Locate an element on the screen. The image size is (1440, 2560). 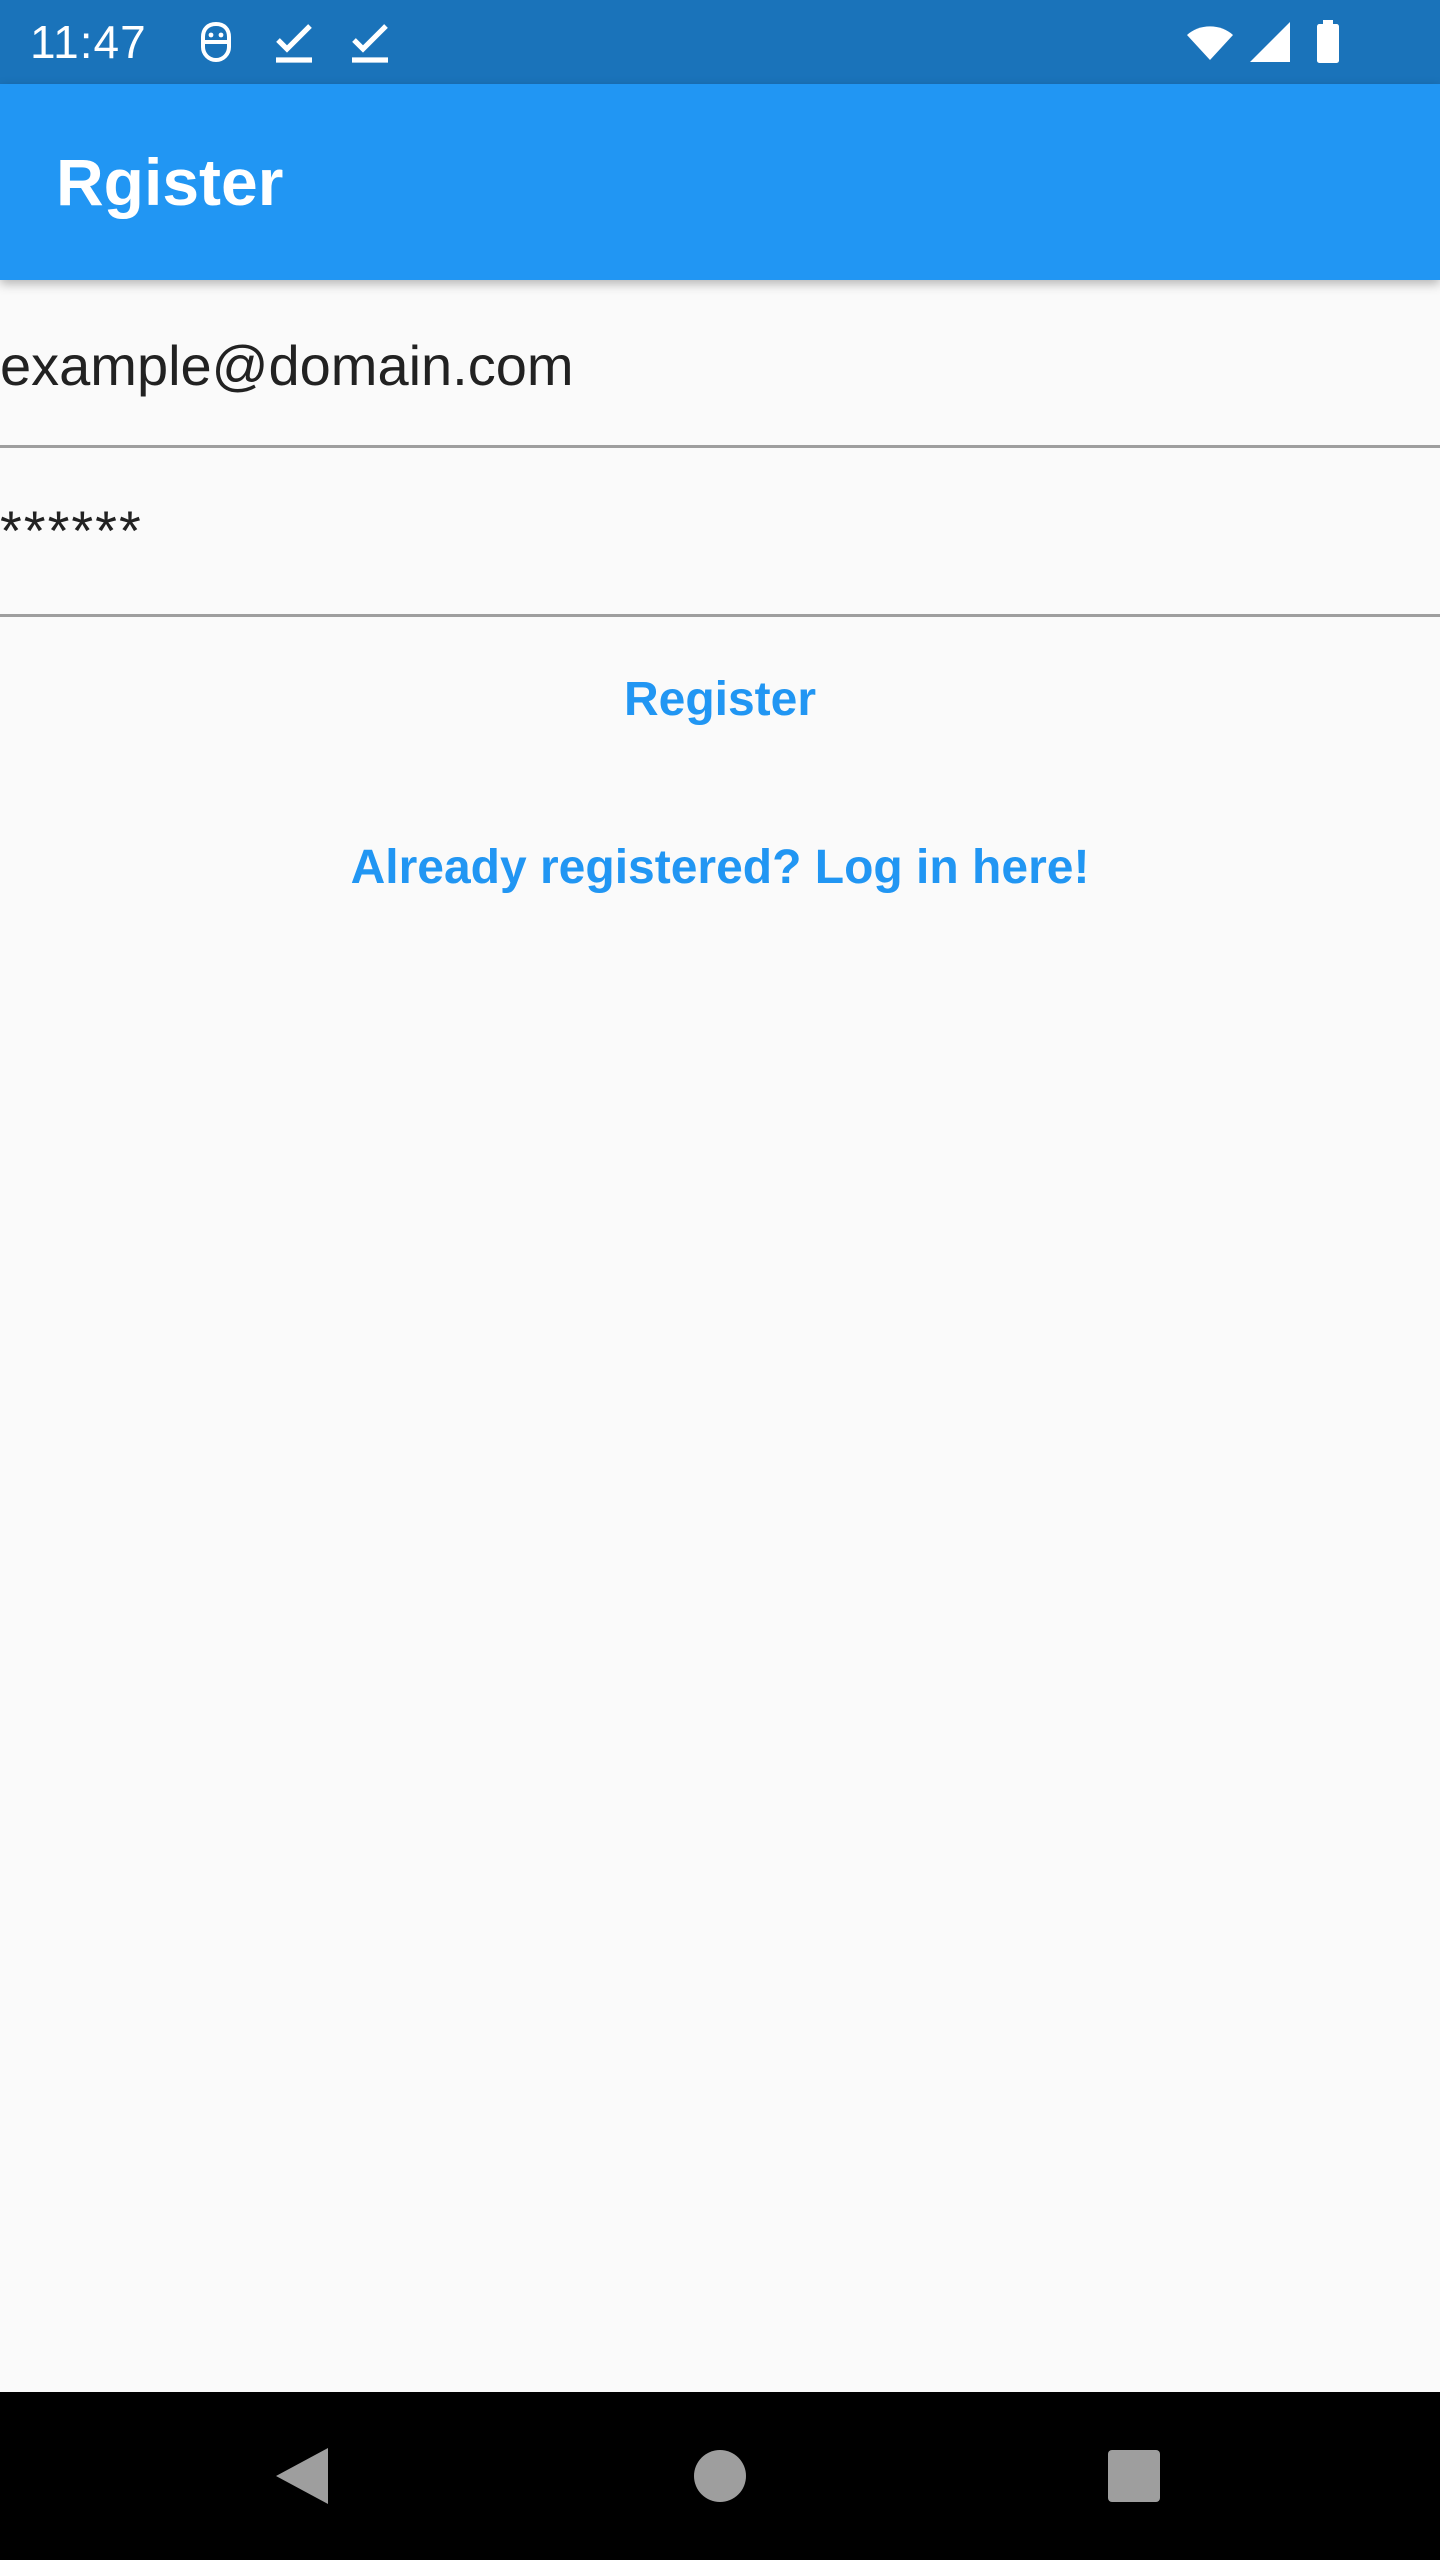
status-time: 11:47 is located at coordinates (88, 42).